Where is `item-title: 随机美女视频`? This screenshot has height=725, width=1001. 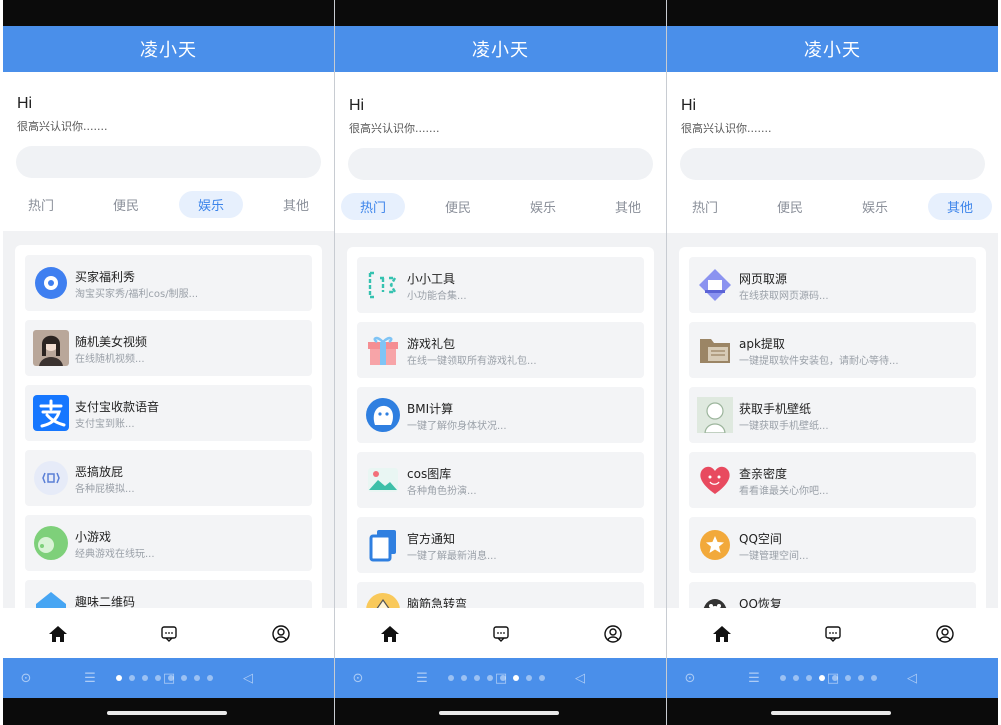 item-title: 随机美女视频 is located at coordinates (111, 342).